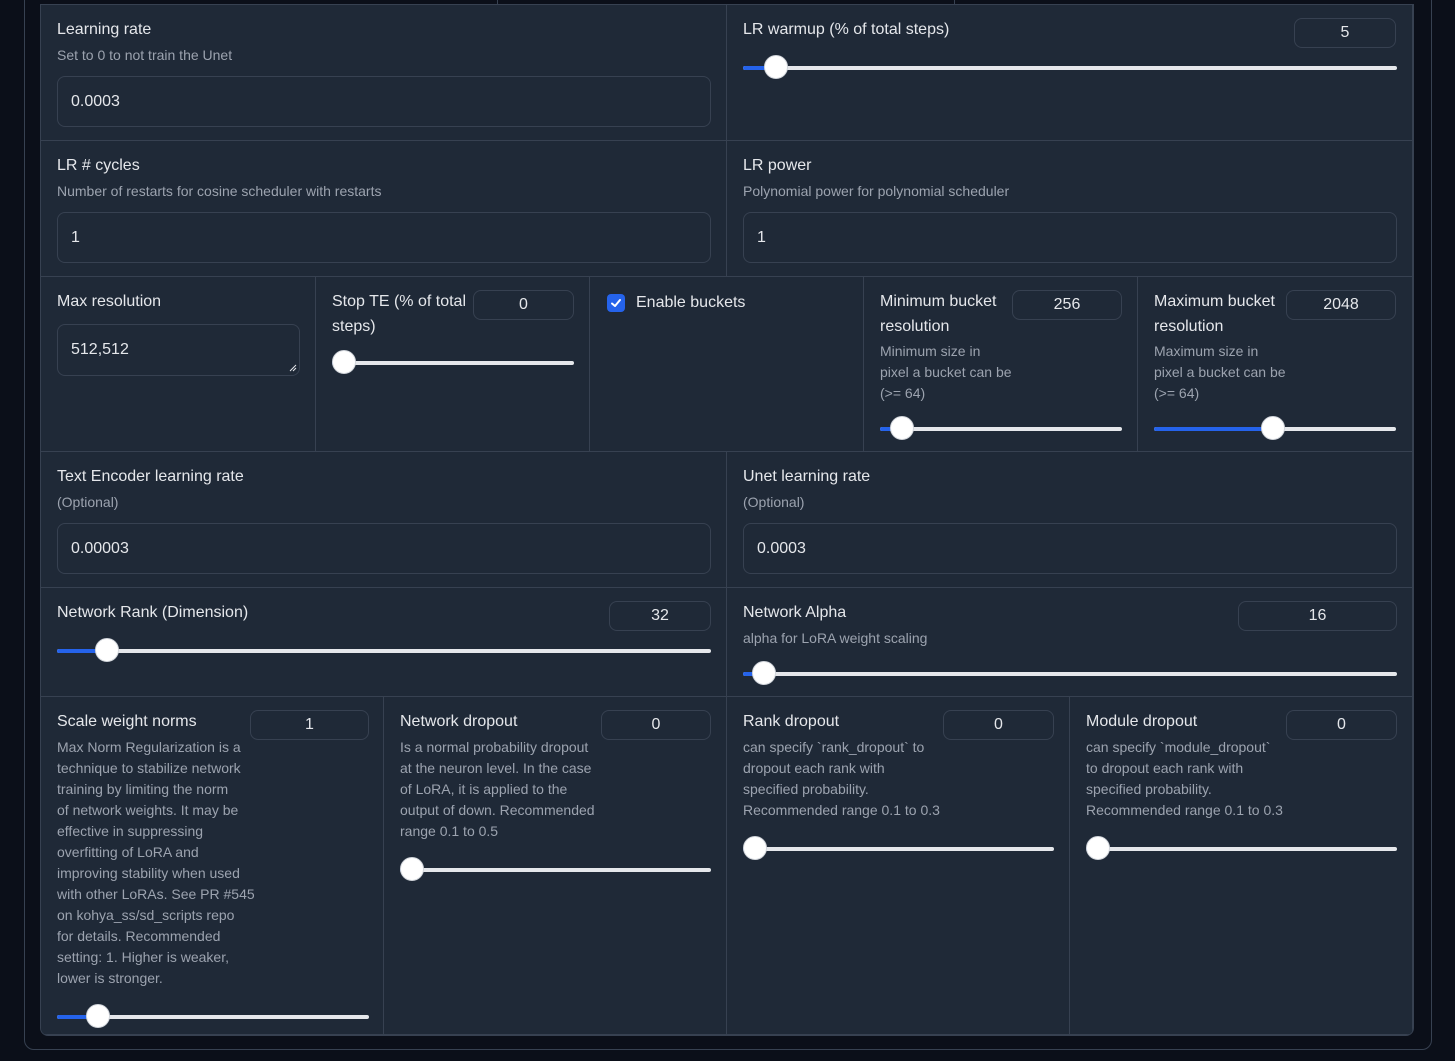 The image size is (1455, 1061). I want to click on stop-te-block: Stop TE (% of total steps) 0, so click(453, 364).